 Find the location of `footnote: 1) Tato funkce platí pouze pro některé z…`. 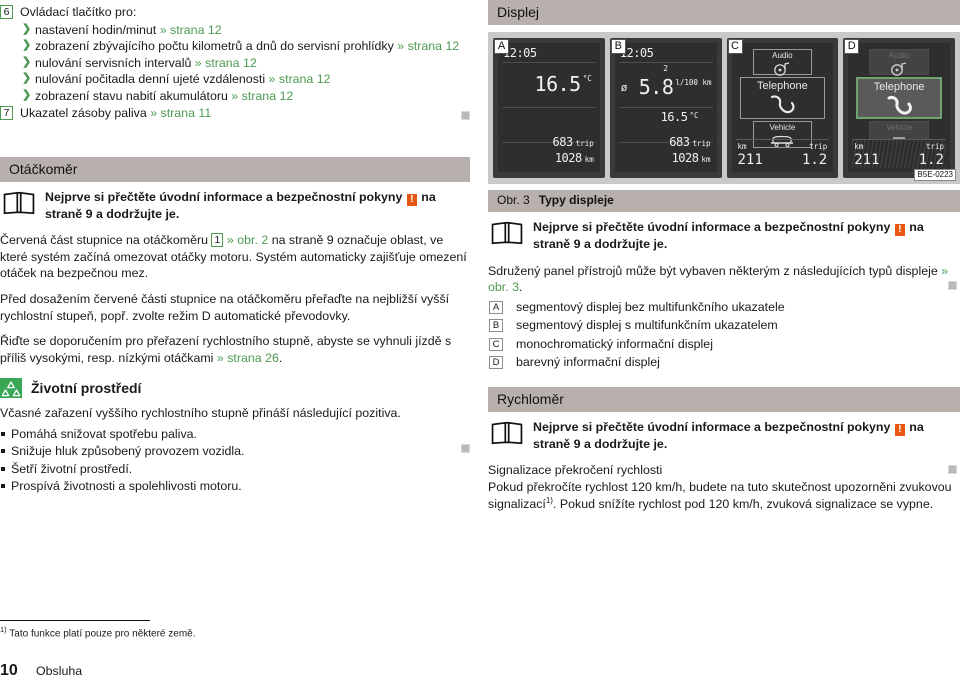

footnote: 1) Tato funkce platí pouze pro některé z… is located at coordinates (98, 632).